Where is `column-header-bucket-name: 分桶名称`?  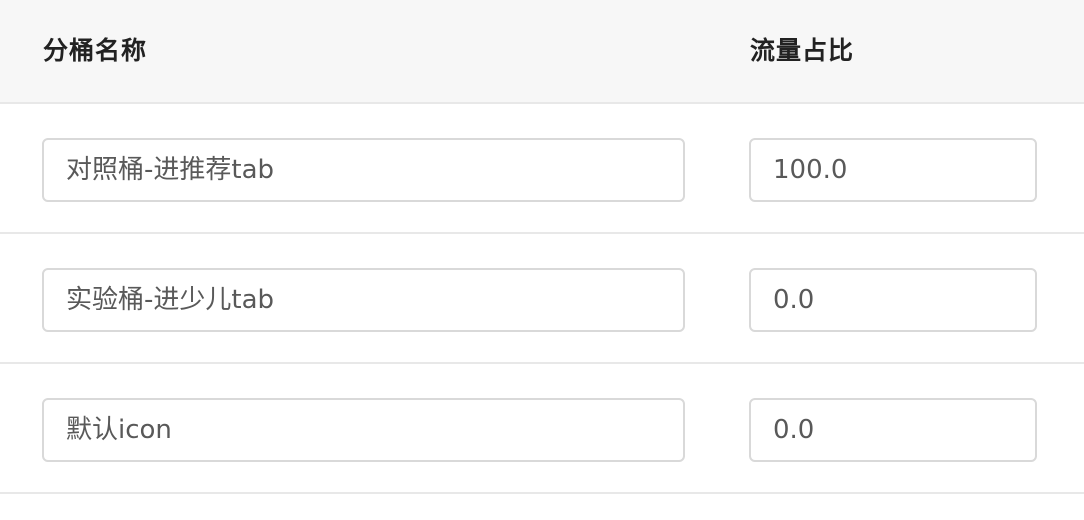 column-header-bucket-name: 分桶名称 is located at coordinates (95, 50).